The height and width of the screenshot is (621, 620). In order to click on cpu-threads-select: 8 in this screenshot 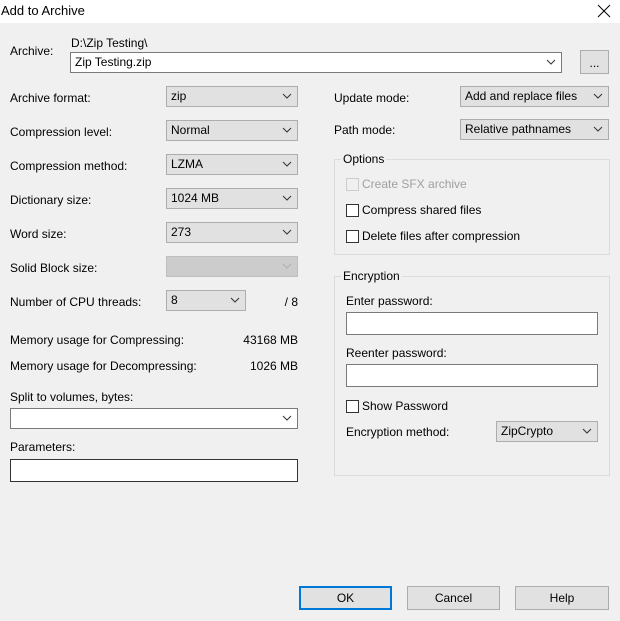, I will do `click(206, 300)`.